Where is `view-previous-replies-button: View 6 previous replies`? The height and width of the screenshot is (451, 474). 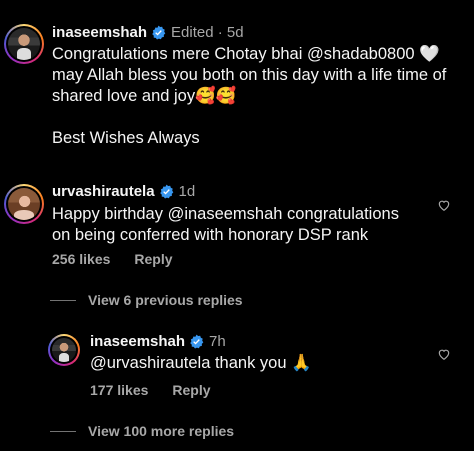 view-previous-replies-button: View 6 previous replies is located at coordinates (146, 300).